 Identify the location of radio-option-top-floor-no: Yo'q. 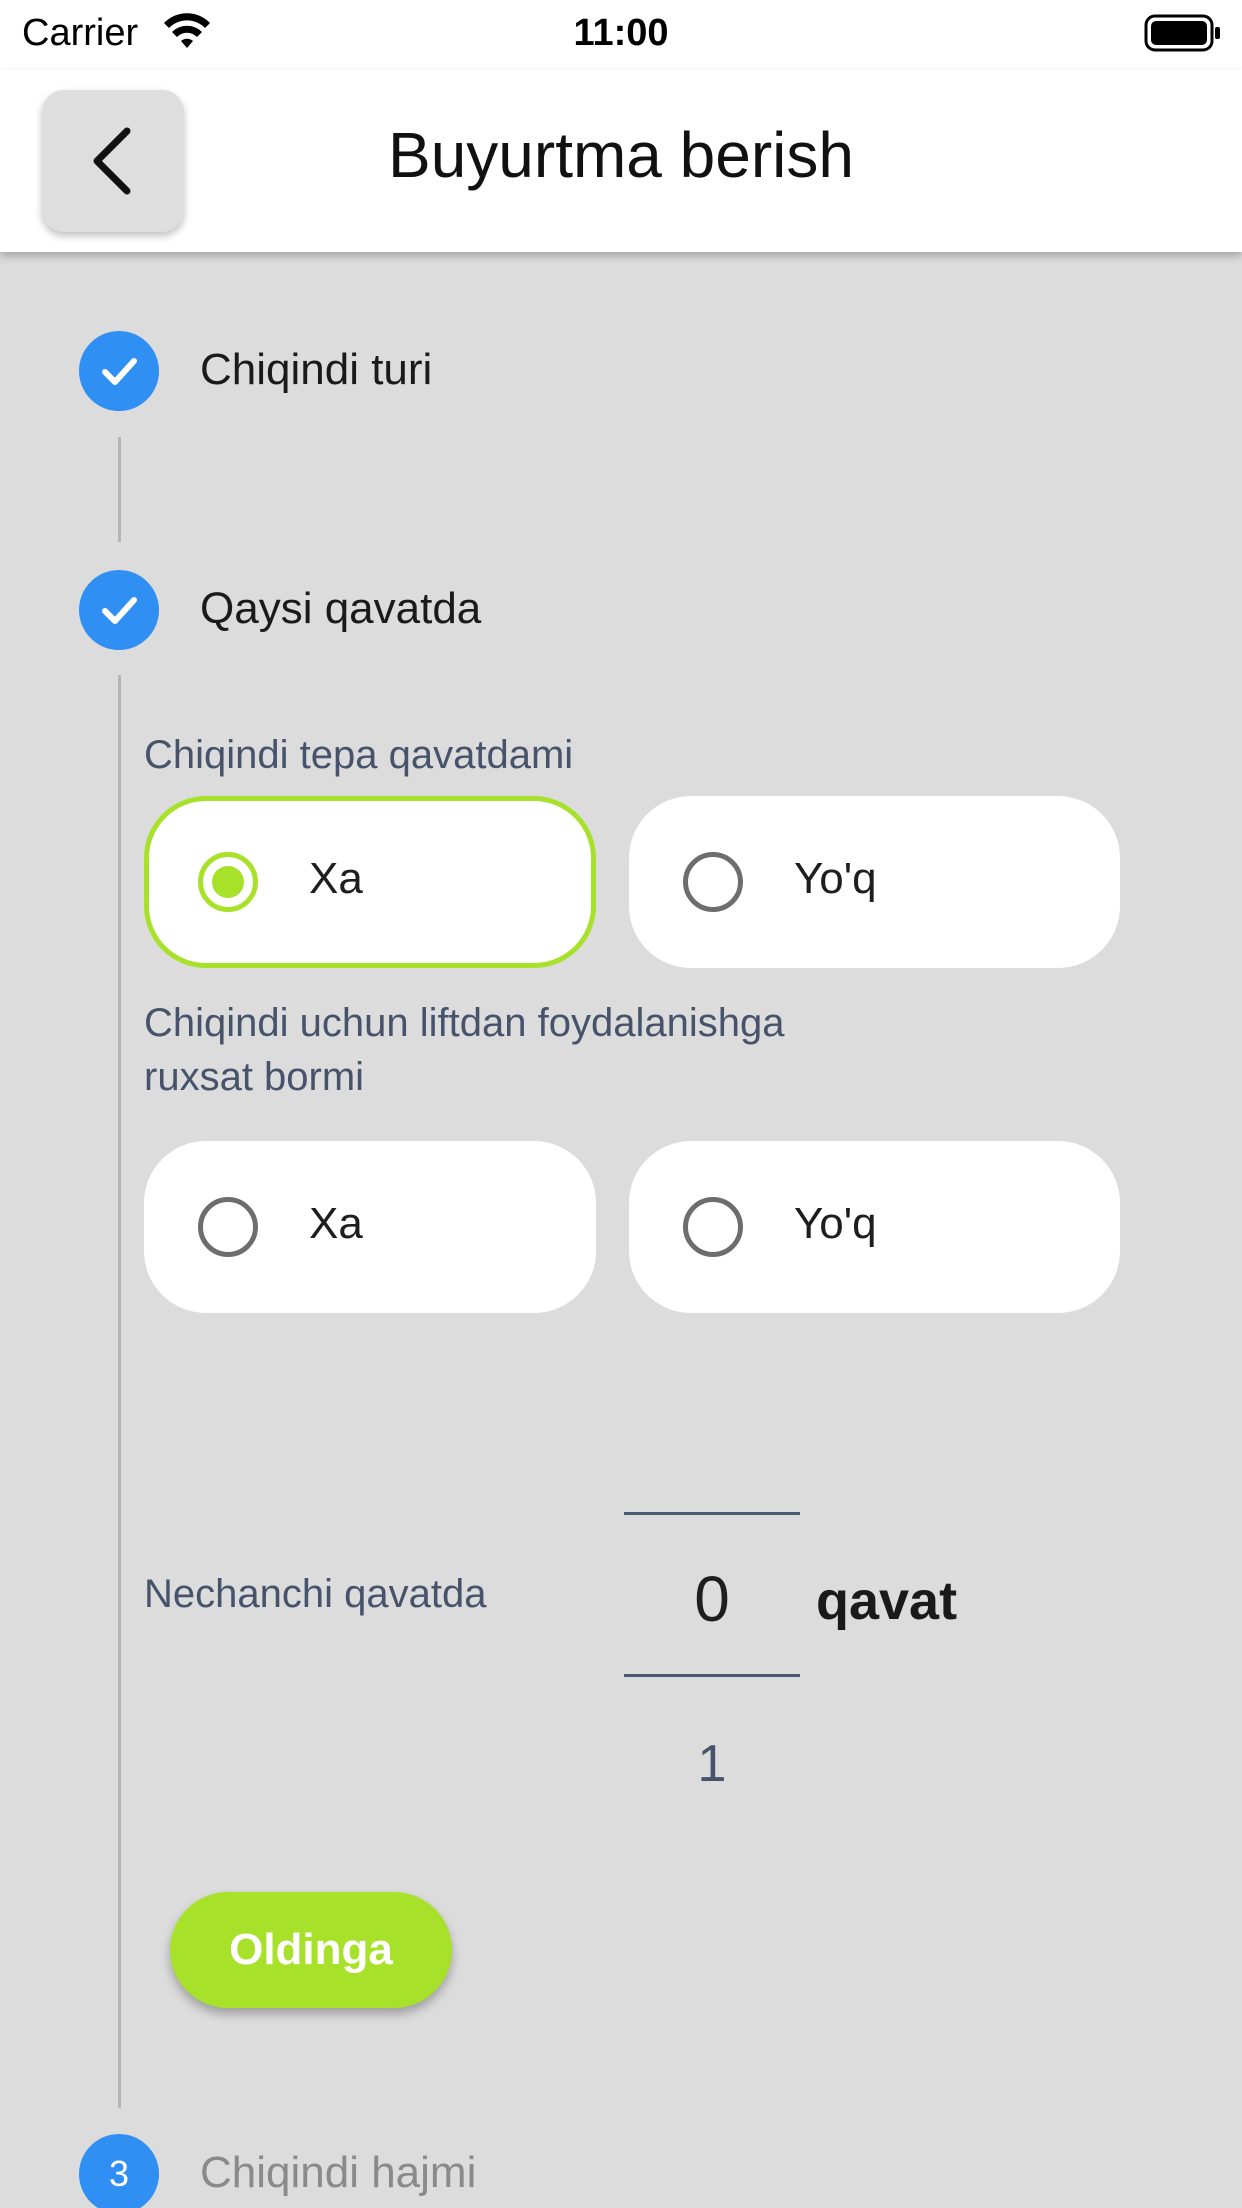
(874, 882).